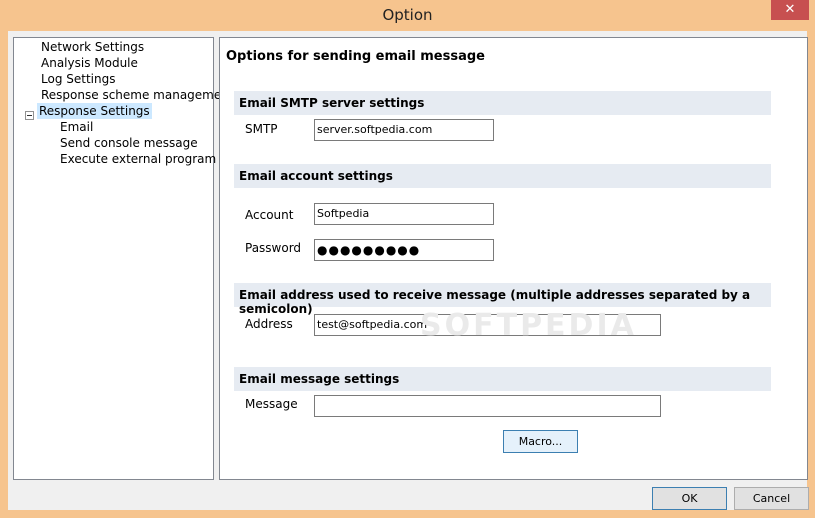  Describe the element at coordinates (319, 379) in the screenshot. I see `section-message-title: Email message settings` at that location.